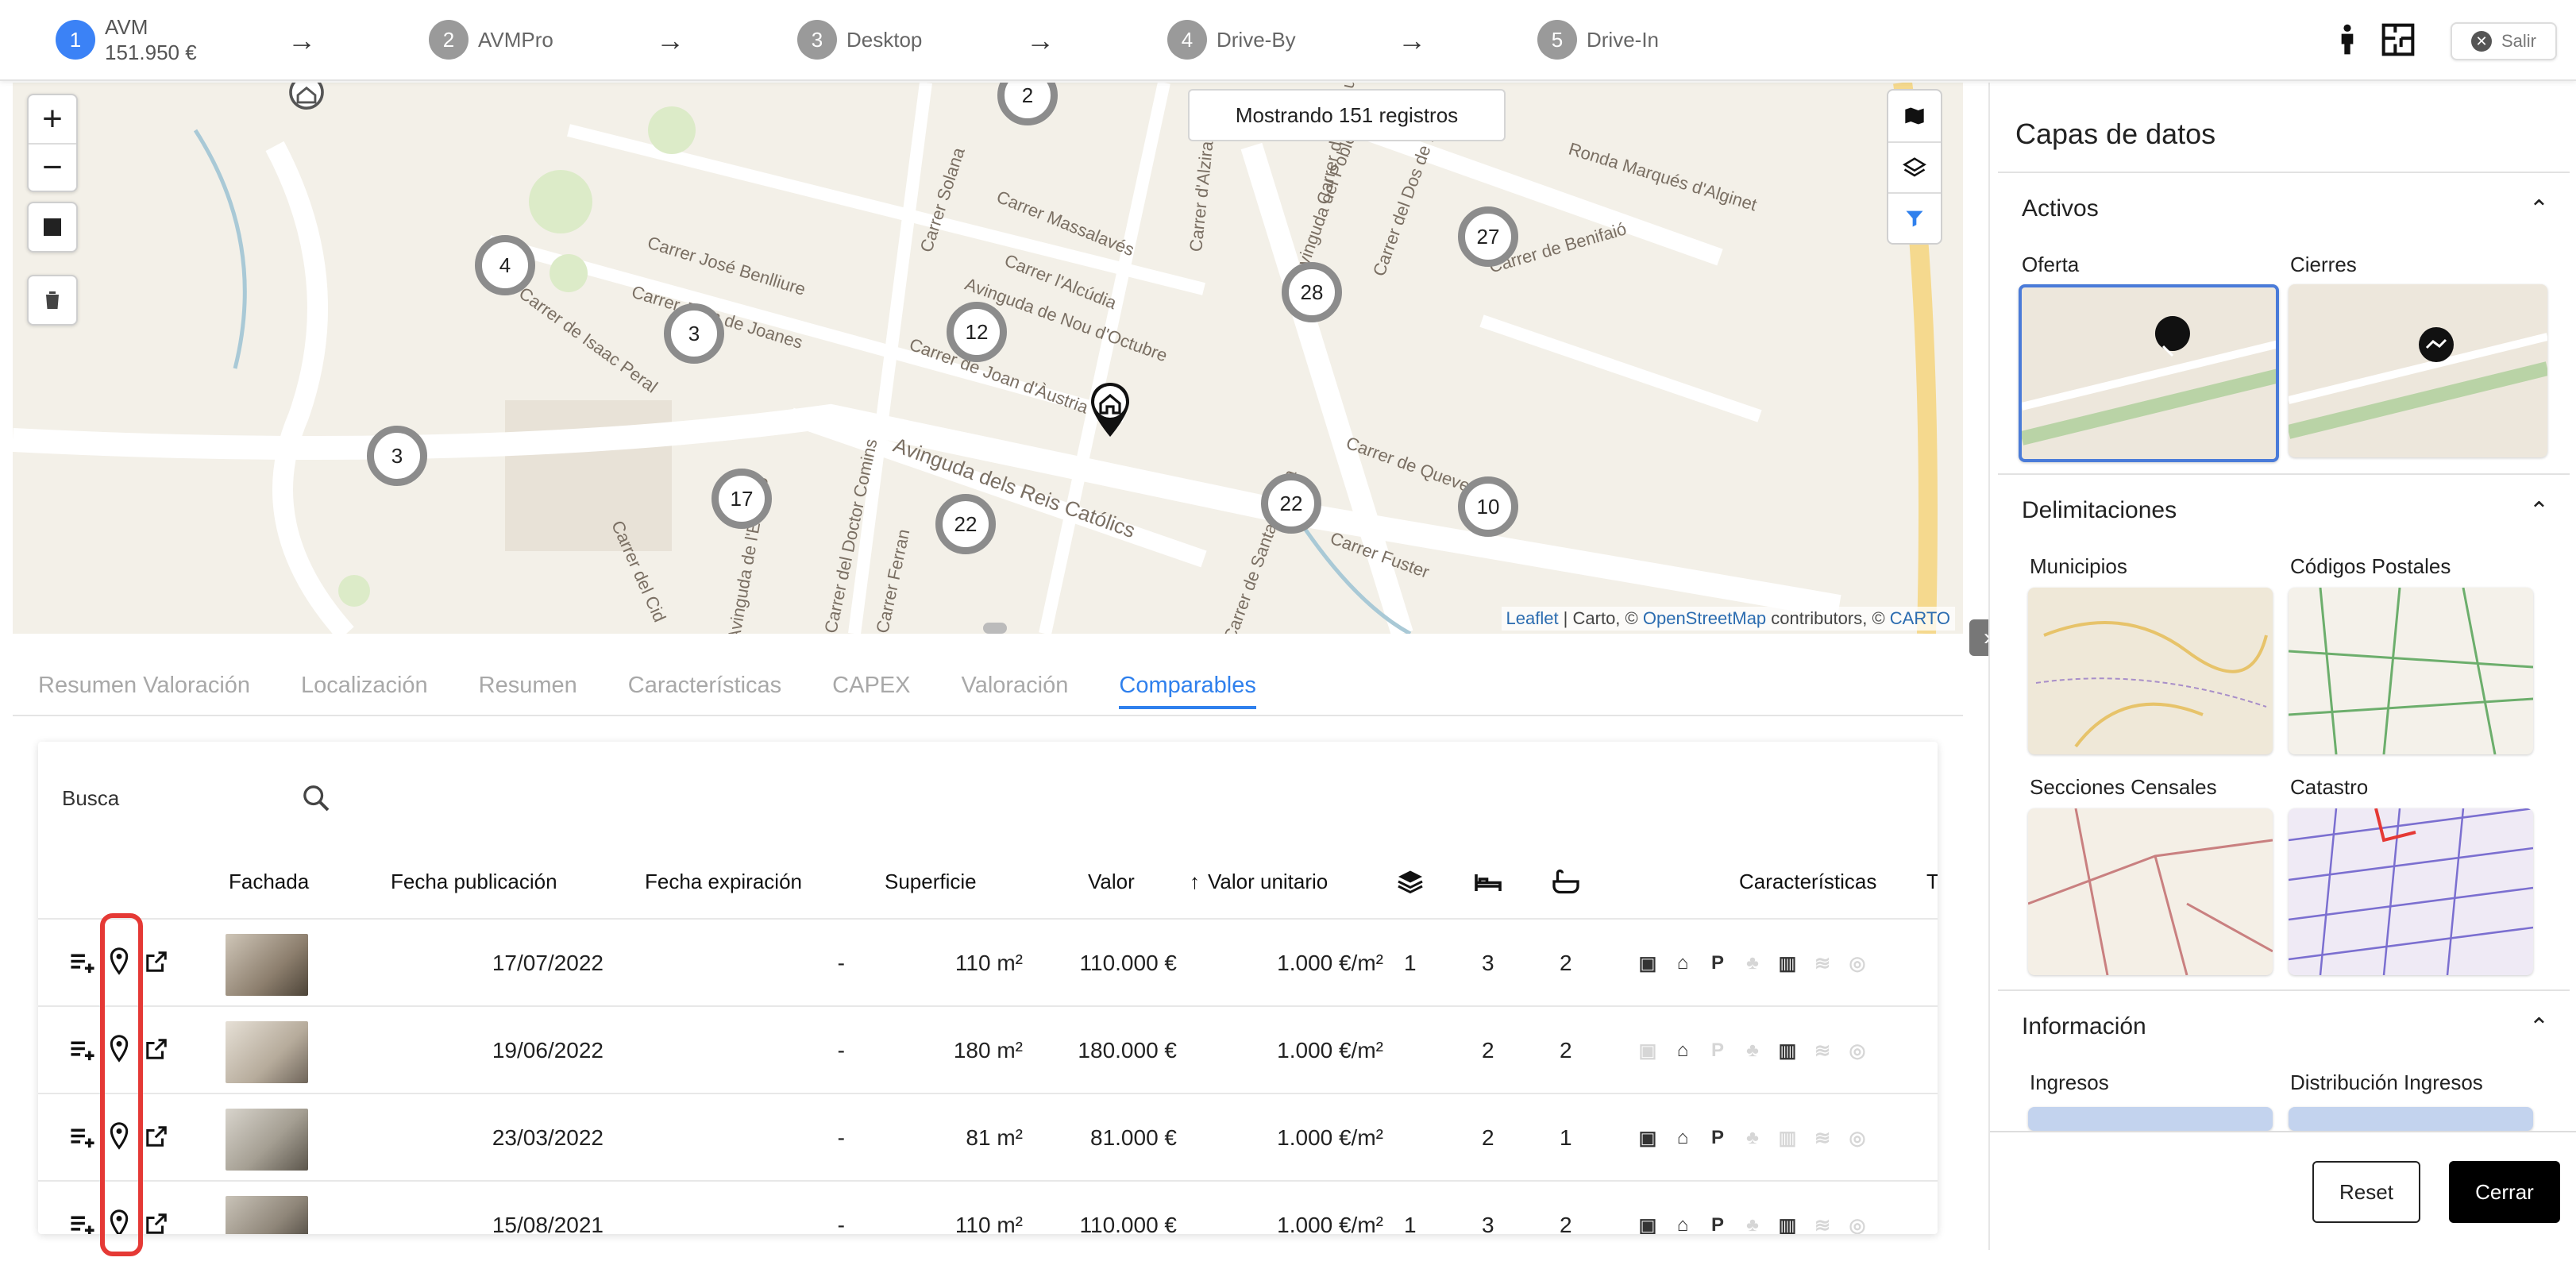 This screenshot has width=2576, height=1269. Describe the element at coordinates (2150, 891) in the screenshot. I see `layer-tile-secciones-censales` at that location.